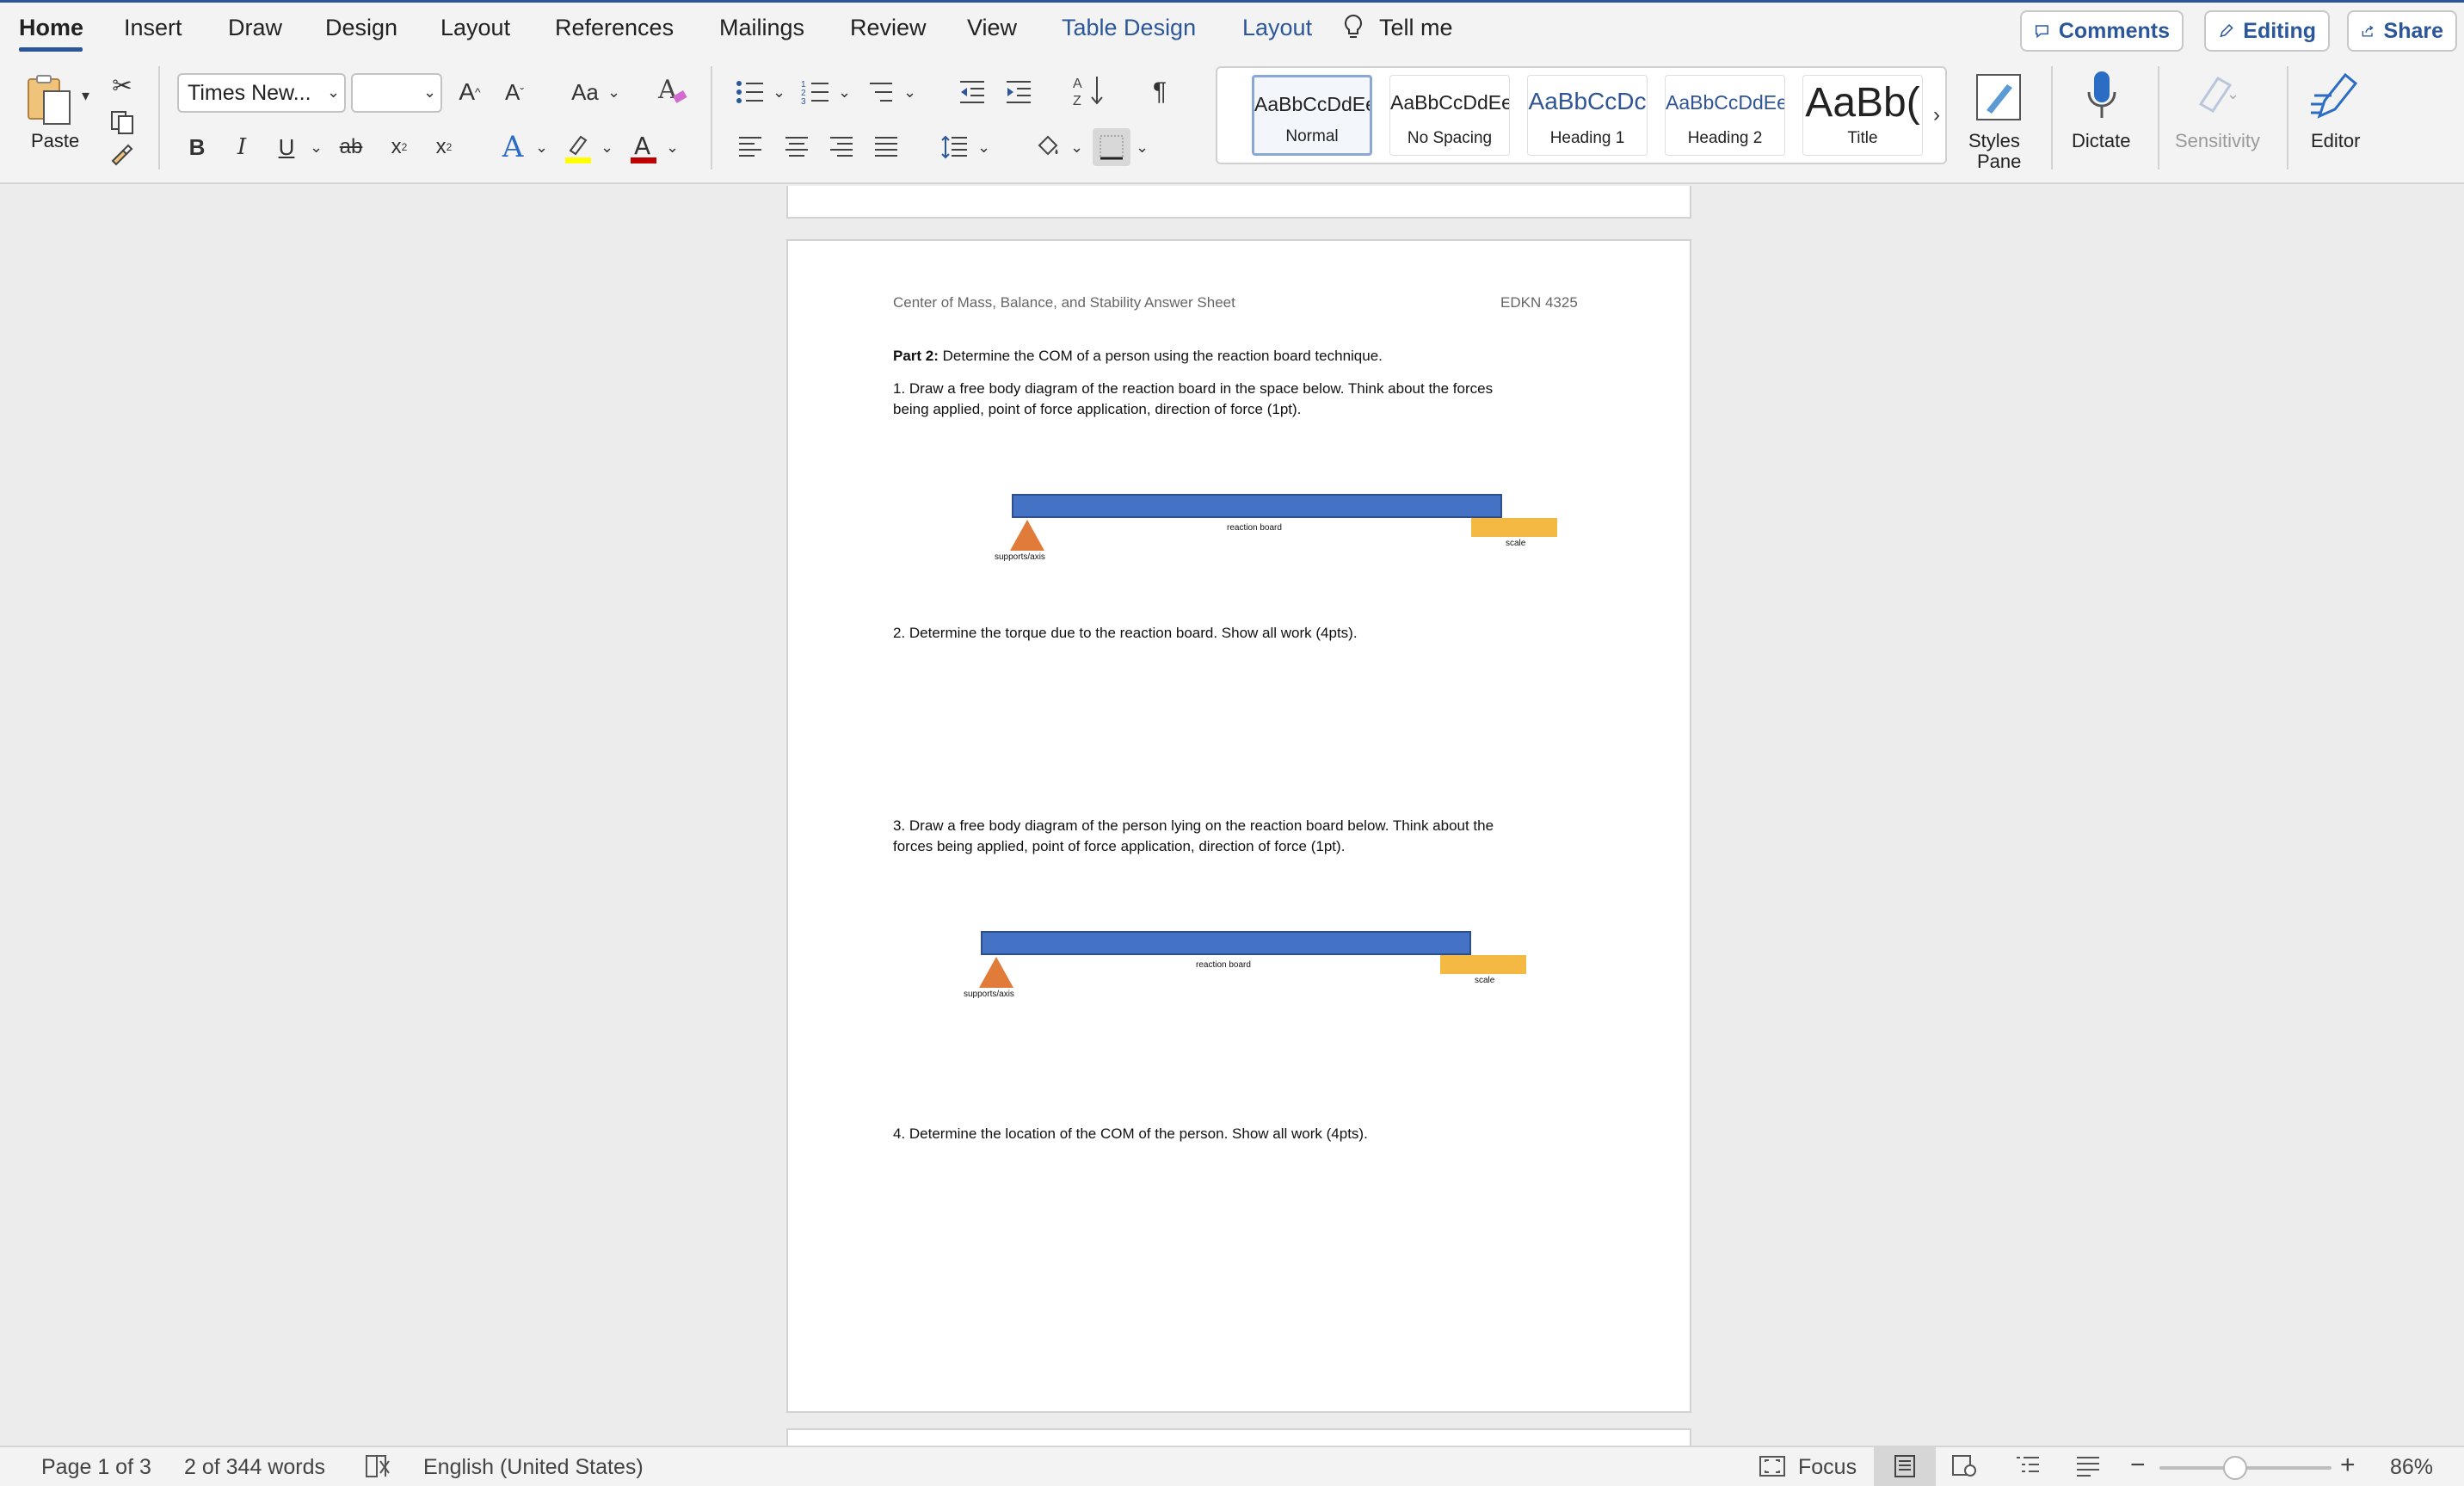  Describe the element at coordinates (1862, 115) in the screenshot. I see `style-title: AaBb( Title` at that location.